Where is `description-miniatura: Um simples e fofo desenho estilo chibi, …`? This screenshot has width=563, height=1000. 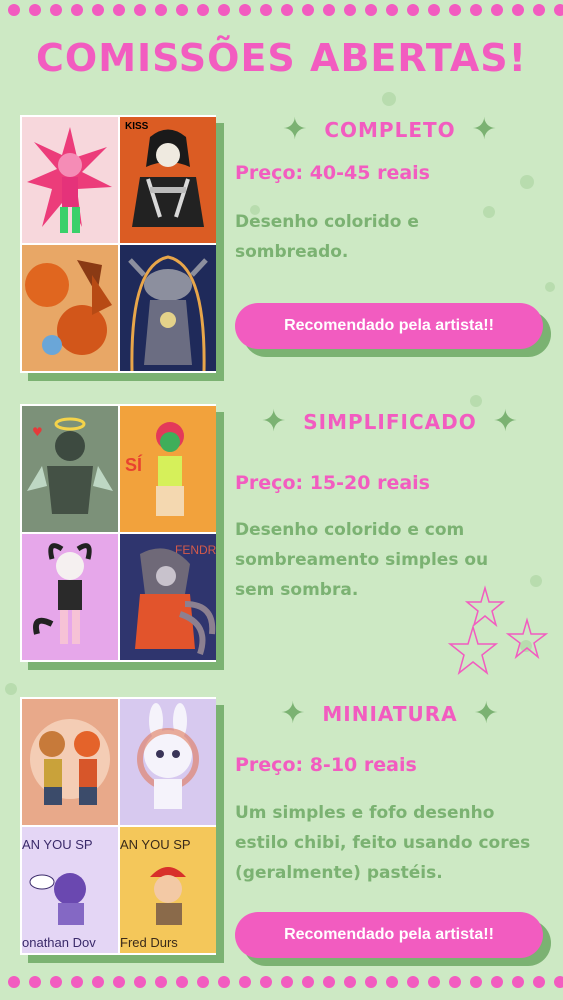 description-miniatura: Um simples e fofo desenho estilo chibi, … is located at coordinates (383, 843).